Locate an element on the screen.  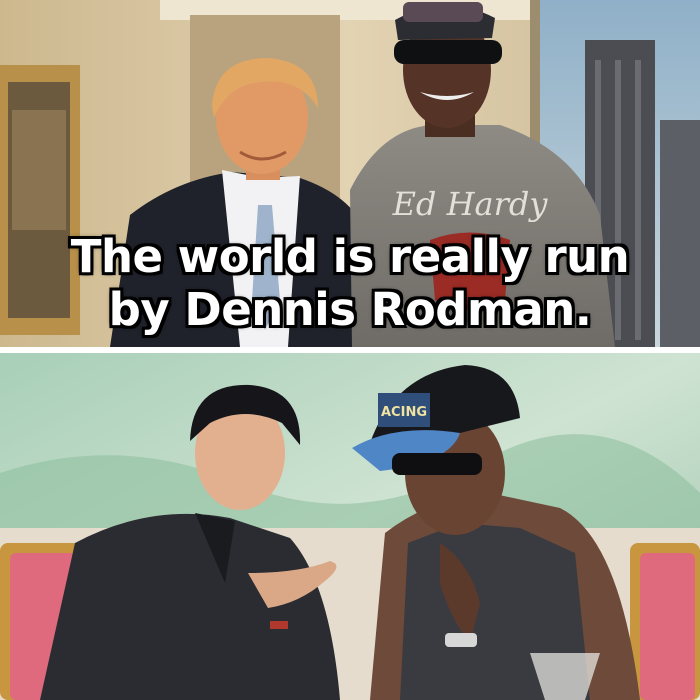
shirt-print: Ed Hardy is located at coordinates (470, 204).